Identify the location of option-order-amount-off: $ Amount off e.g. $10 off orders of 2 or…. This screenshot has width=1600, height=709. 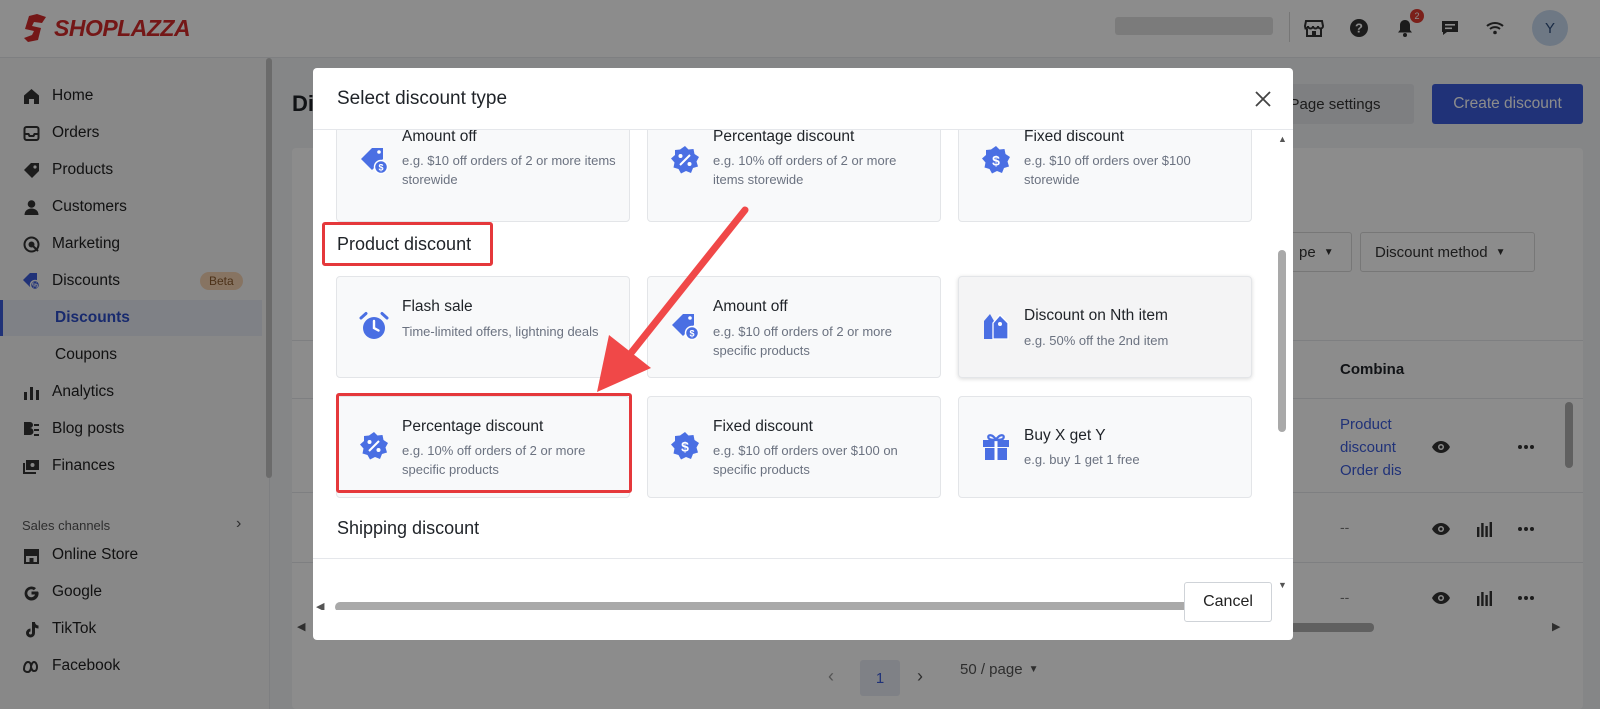
(483, 176).